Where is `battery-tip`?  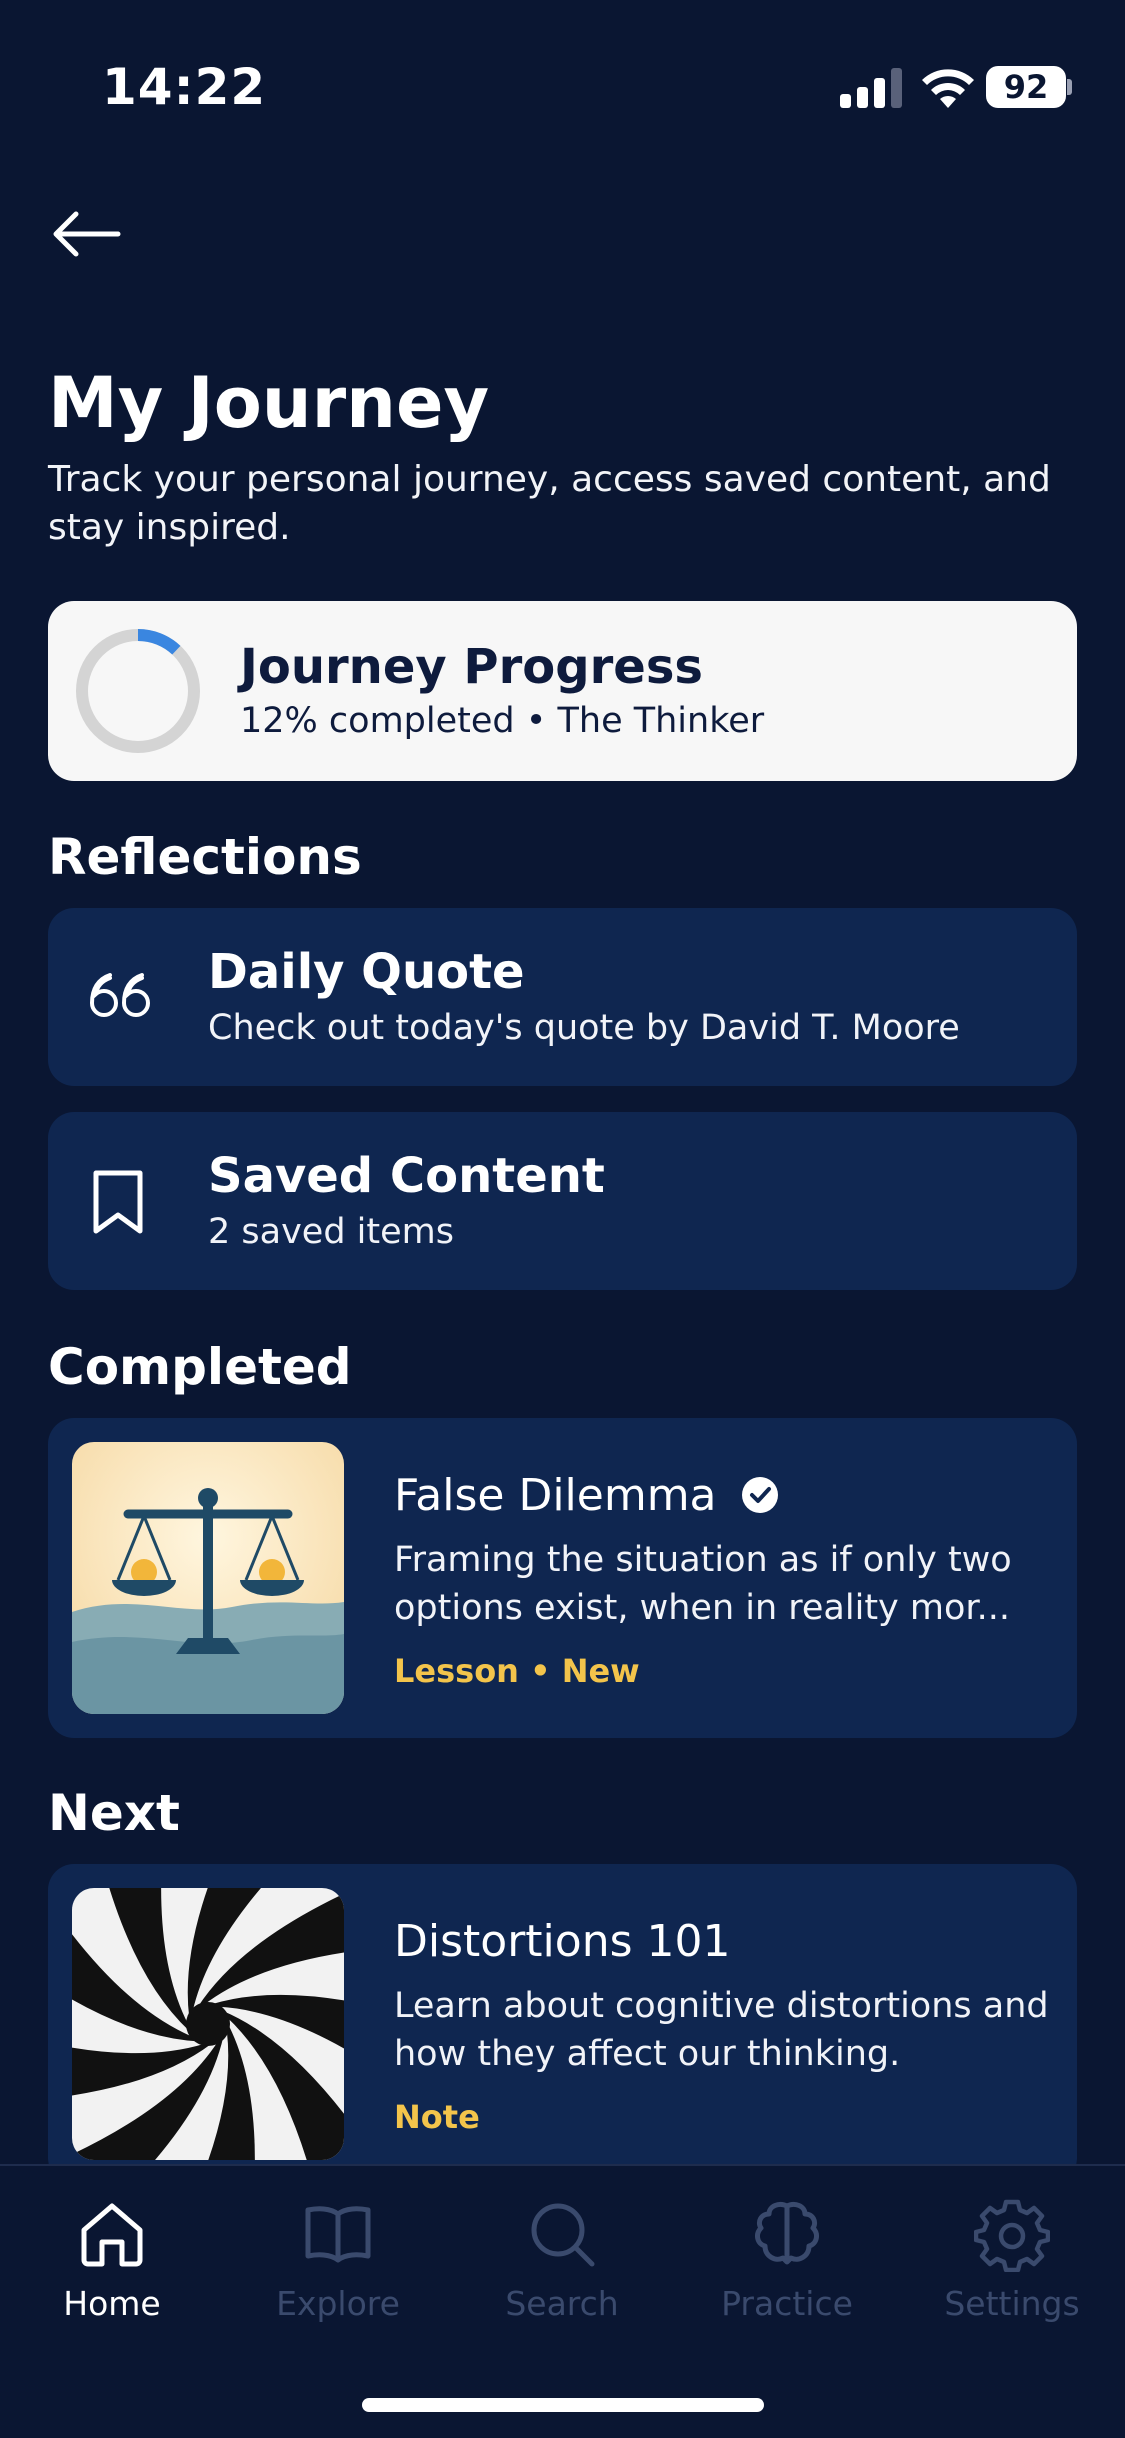
battery-tip is located at coordinates (1069, 87).